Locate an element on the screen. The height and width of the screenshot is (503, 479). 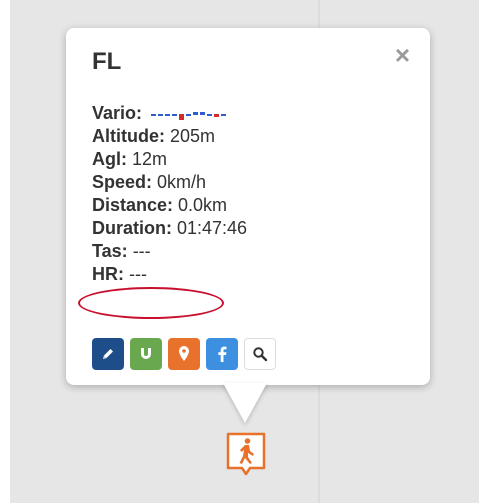
duration-label: Duration: is located at coordinates (134, 228).